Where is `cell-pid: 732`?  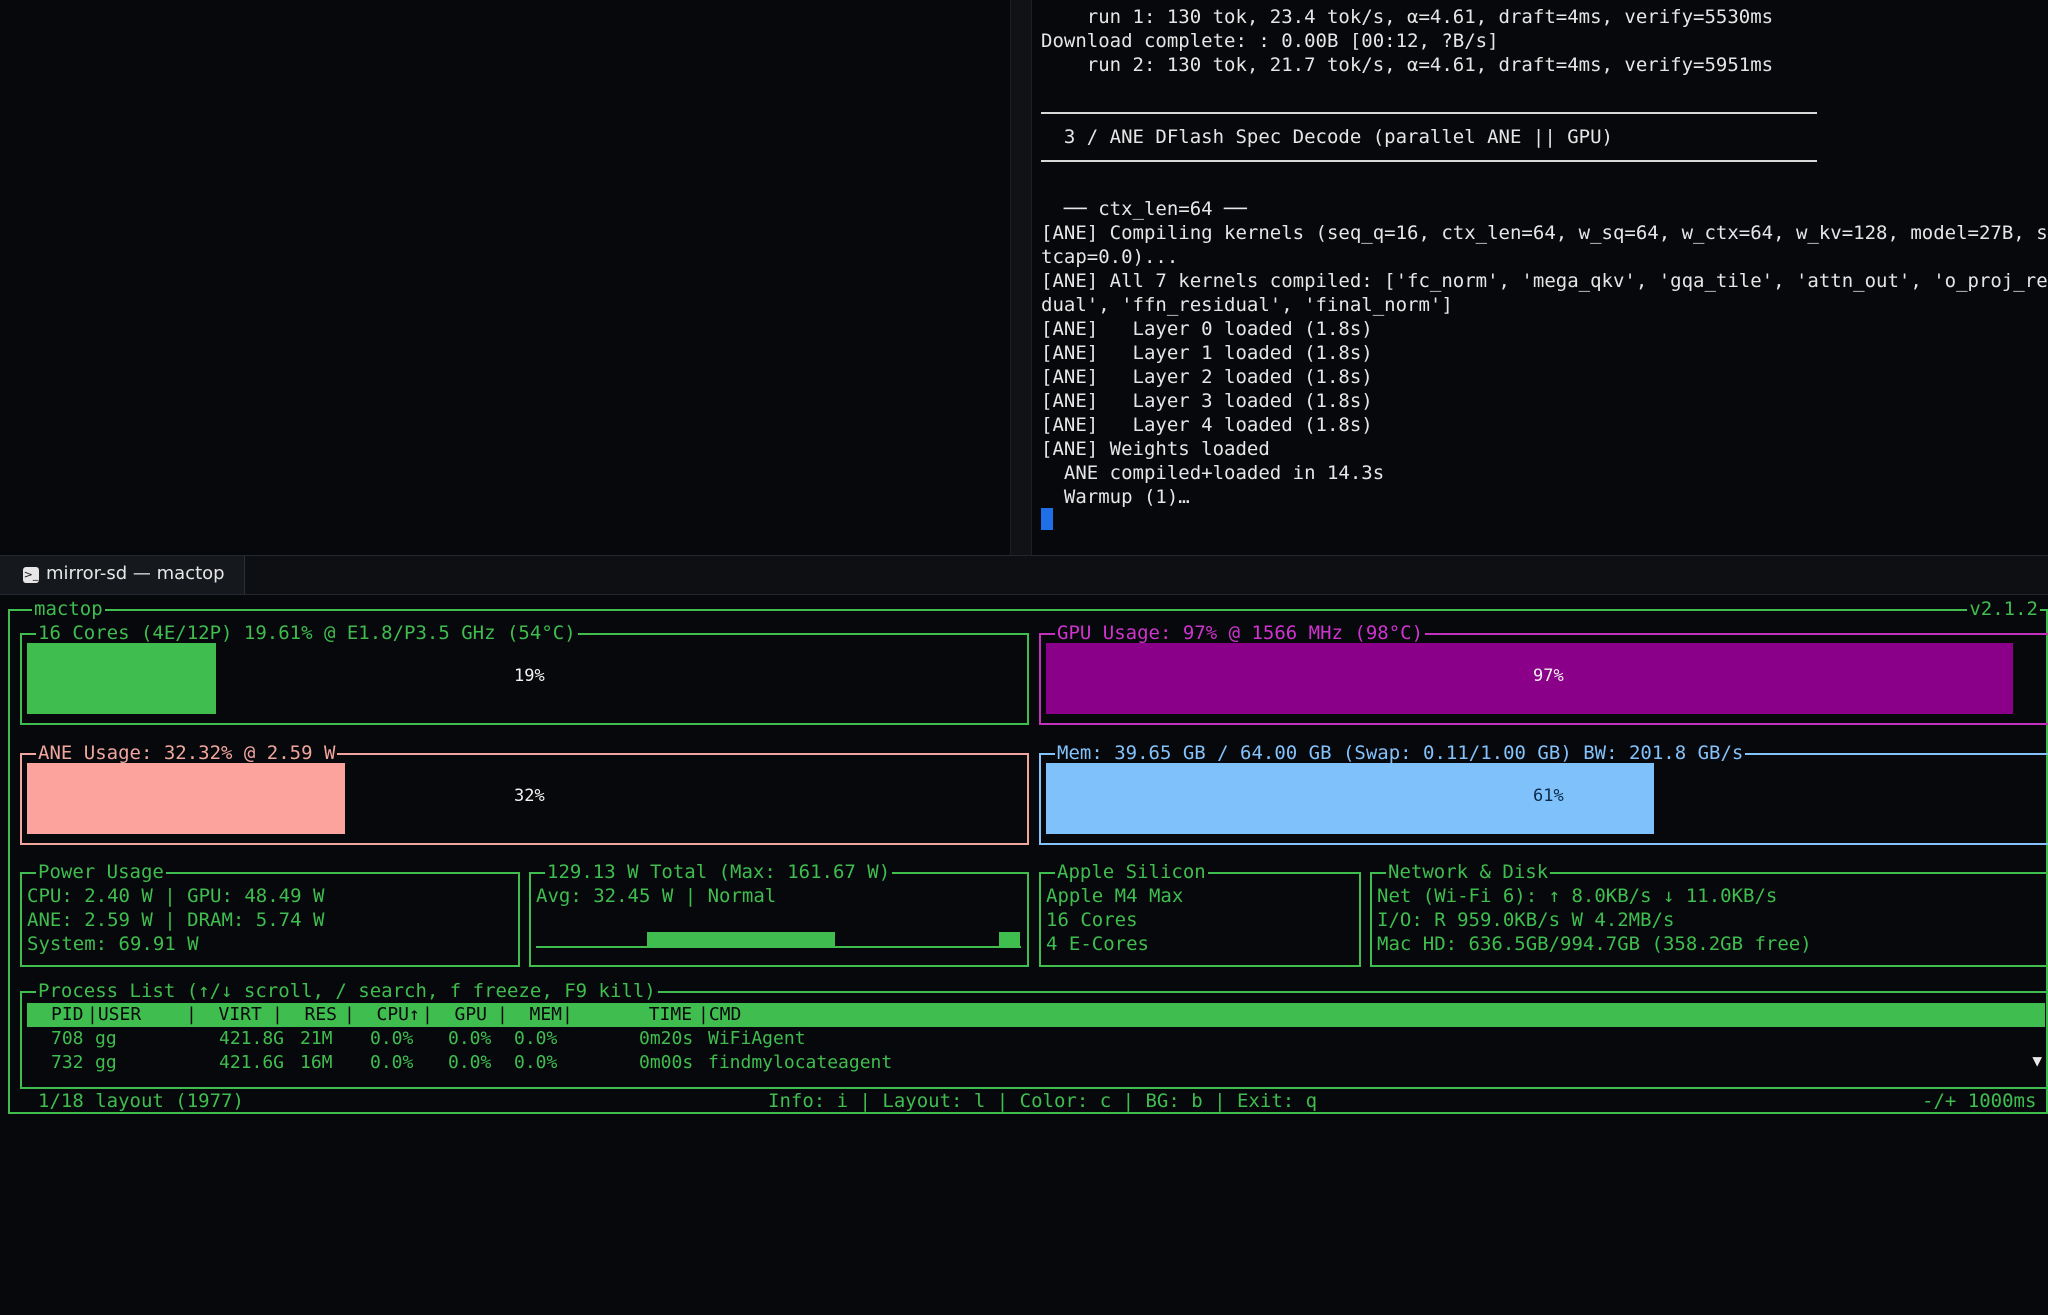
cell-pid: 732 is located at coordinates (67, 1062).